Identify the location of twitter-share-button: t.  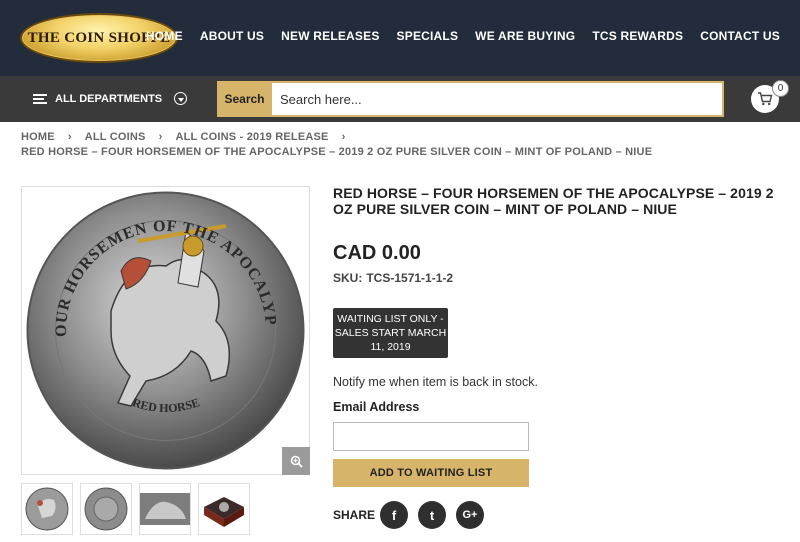
(432, 515).